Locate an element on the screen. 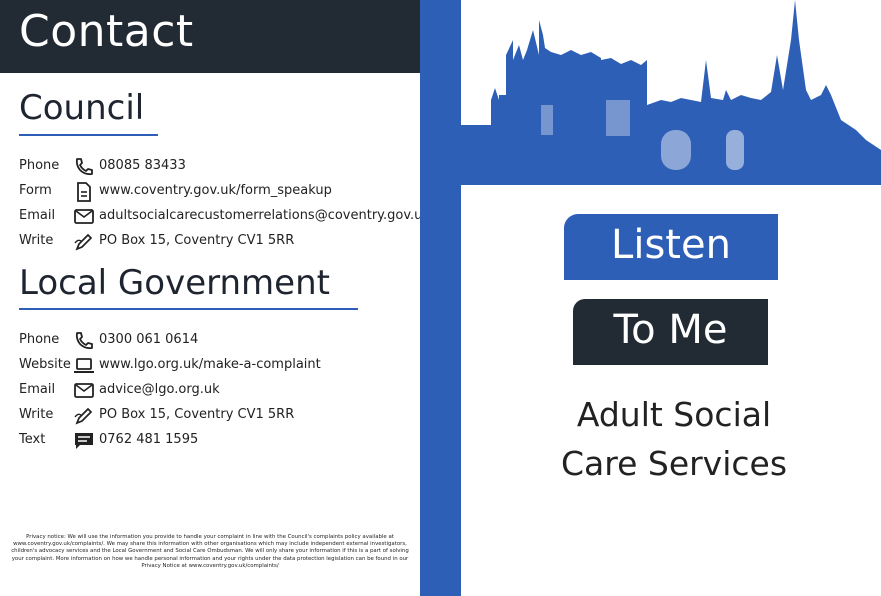 The image size is (881, 596). row-label: Form is located at coordinates (35, 190).